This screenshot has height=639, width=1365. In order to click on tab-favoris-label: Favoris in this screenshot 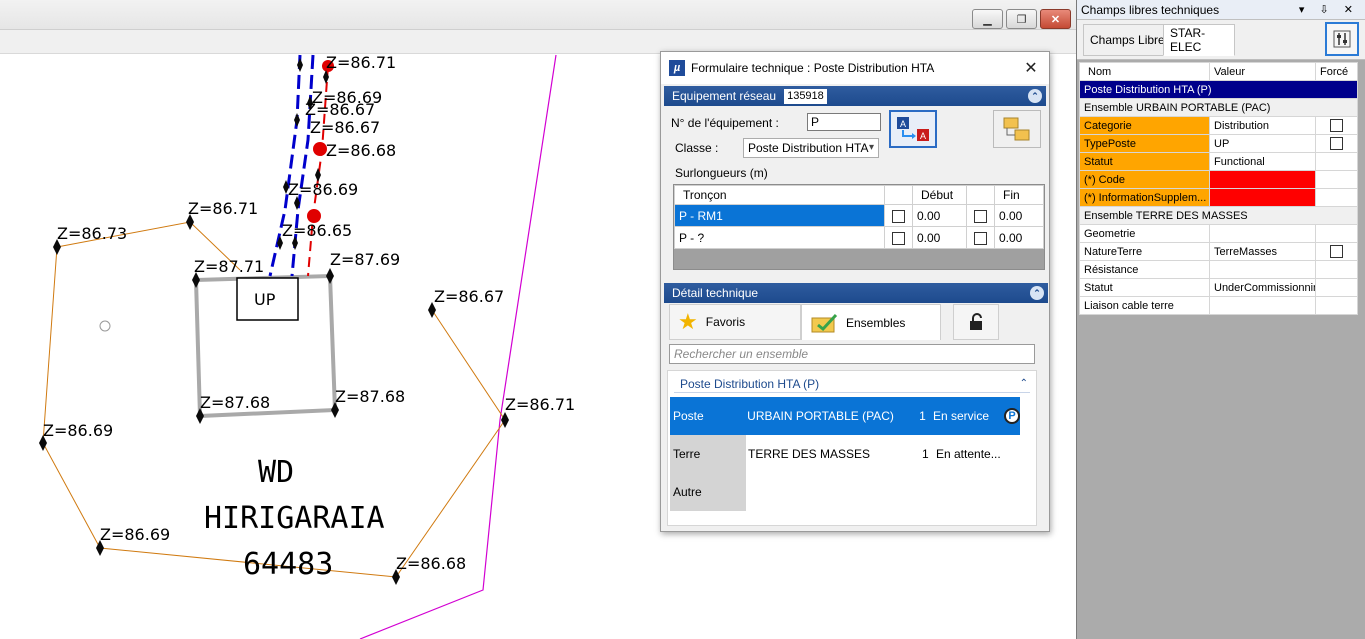, I will do `click(725, 322)`.